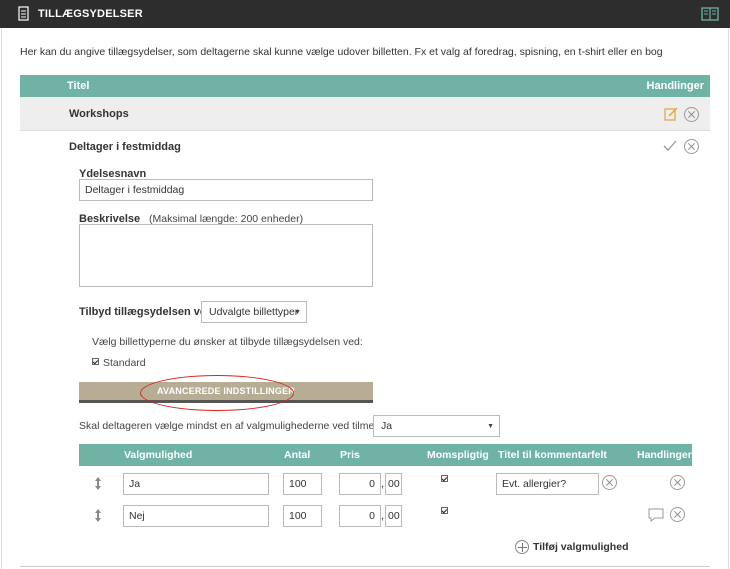  I want to click on comment-icon, so click(656, 515).